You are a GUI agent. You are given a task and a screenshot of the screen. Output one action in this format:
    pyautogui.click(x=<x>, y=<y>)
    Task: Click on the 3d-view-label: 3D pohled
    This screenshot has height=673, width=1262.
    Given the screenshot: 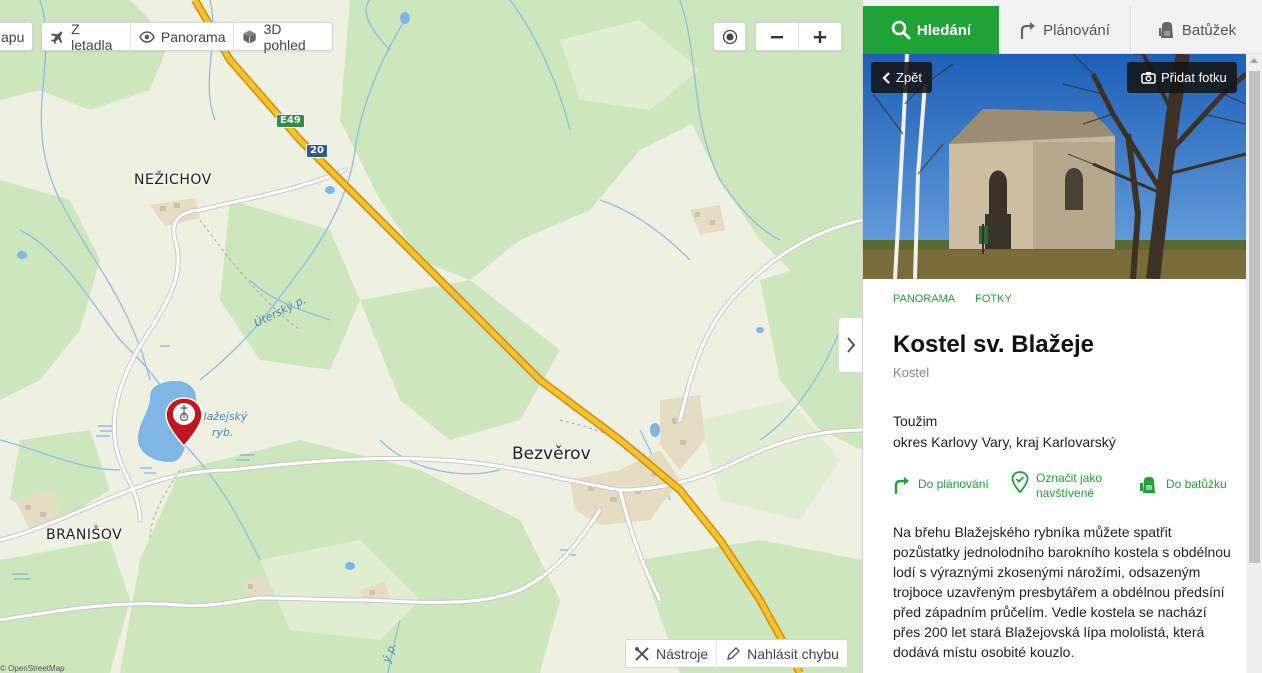 What is the action you would take?
    pyautogui.click(x=284, y=36)
    